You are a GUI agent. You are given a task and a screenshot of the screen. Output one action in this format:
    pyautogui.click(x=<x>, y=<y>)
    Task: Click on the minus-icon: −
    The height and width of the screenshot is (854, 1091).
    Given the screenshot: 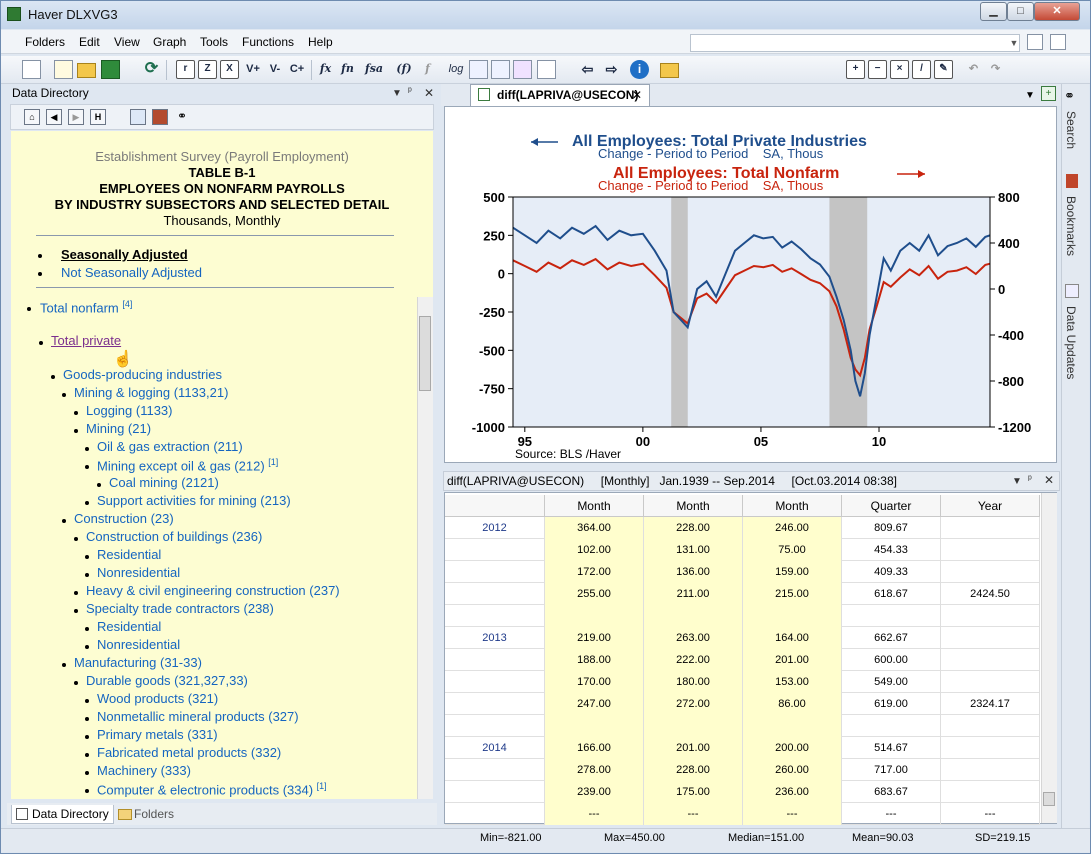 What is the action you would take?
    pyautogui.click(x=877, y=69)
    